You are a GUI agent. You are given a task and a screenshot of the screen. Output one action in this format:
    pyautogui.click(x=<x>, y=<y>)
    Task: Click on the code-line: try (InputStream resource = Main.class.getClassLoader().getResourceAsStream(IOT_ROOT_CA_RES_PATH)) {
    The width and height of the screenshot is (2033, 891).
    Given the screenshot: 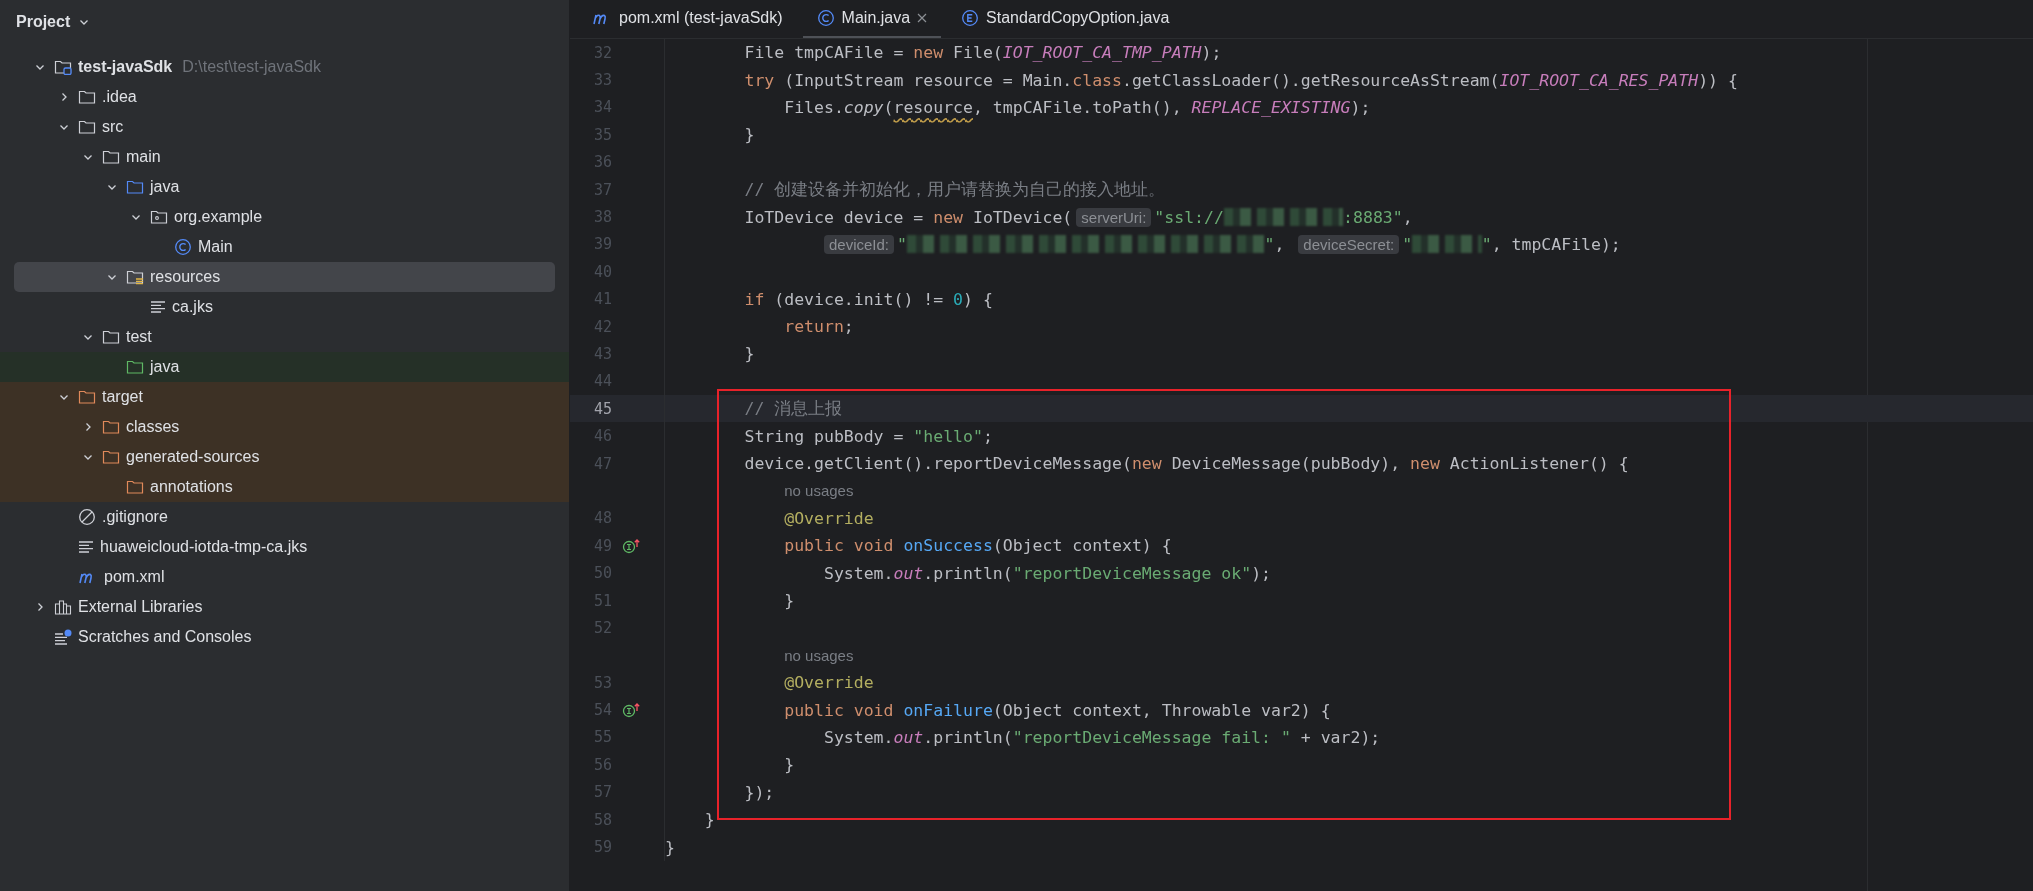 What is the action you would take?
    pyautogui.click(x=1240, y=80)
    